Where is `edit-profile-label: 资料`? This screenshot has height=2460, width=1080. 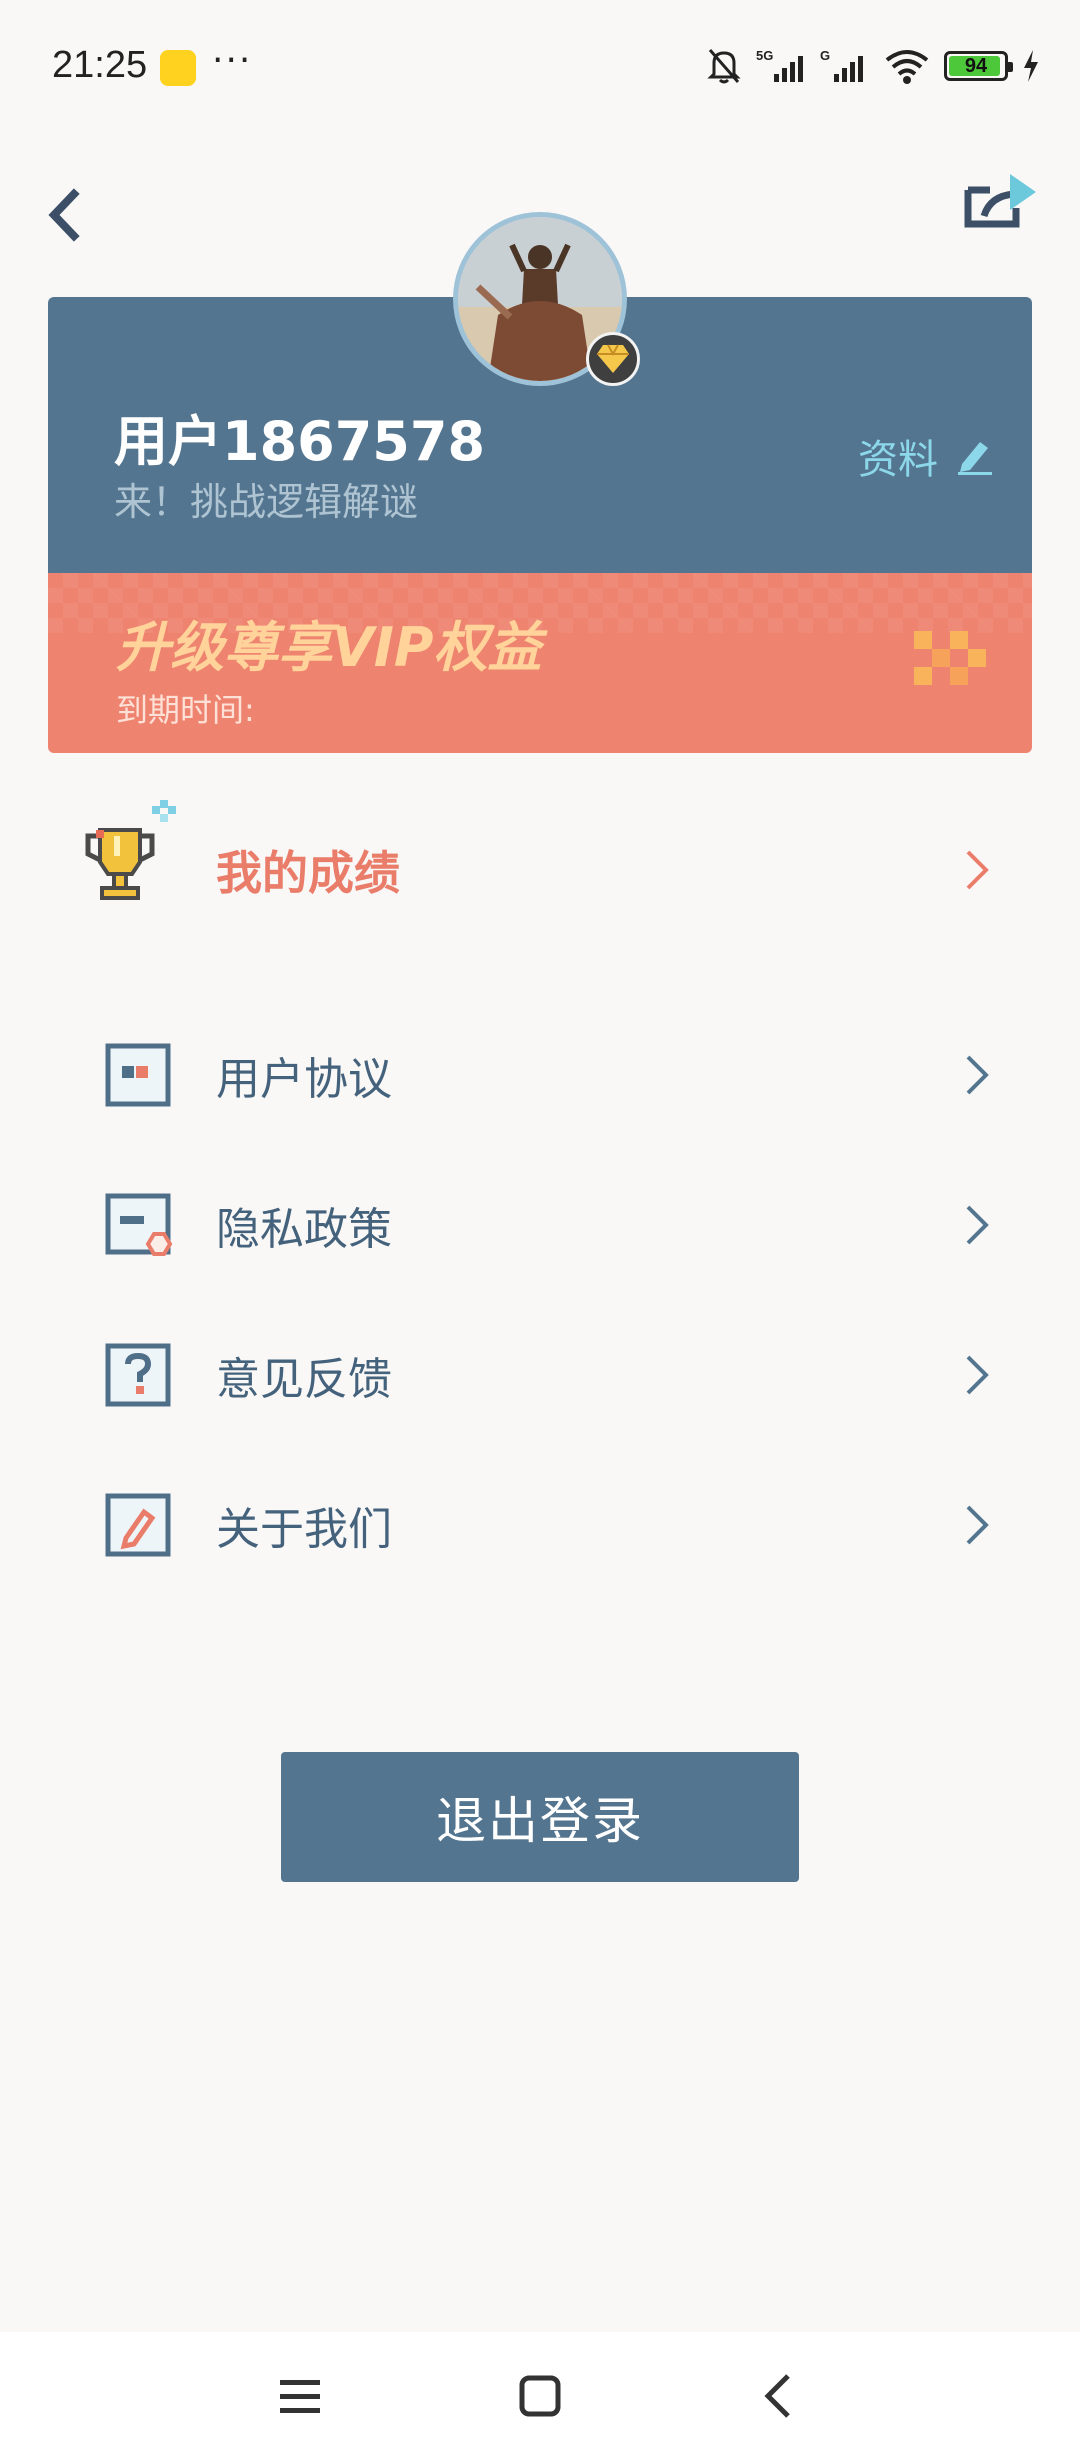 edit-profile-label: 资料 is located at coordinates (898, 460).